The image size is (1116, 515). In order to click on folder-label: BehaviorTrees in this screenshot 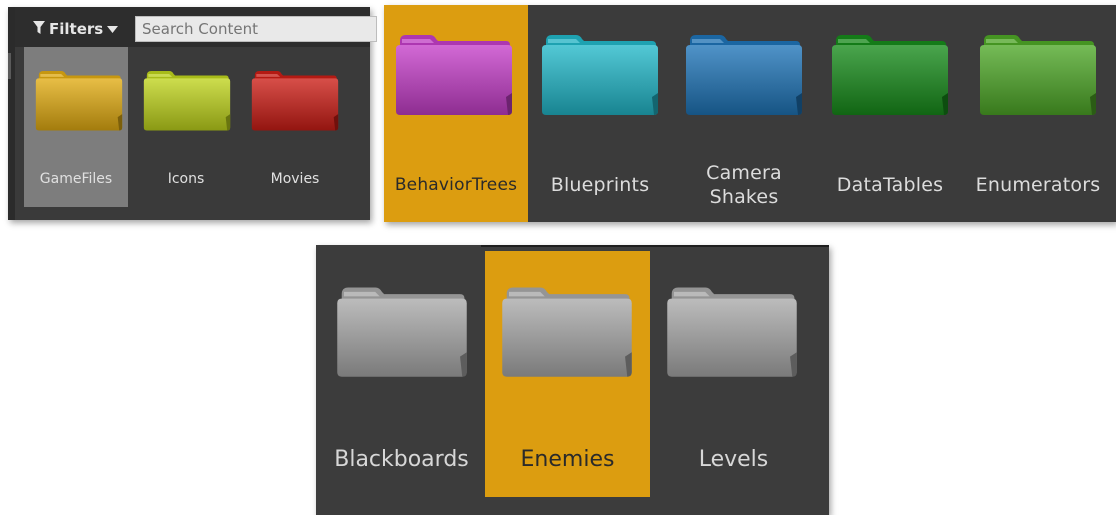, I will do `click(456, 185)`.